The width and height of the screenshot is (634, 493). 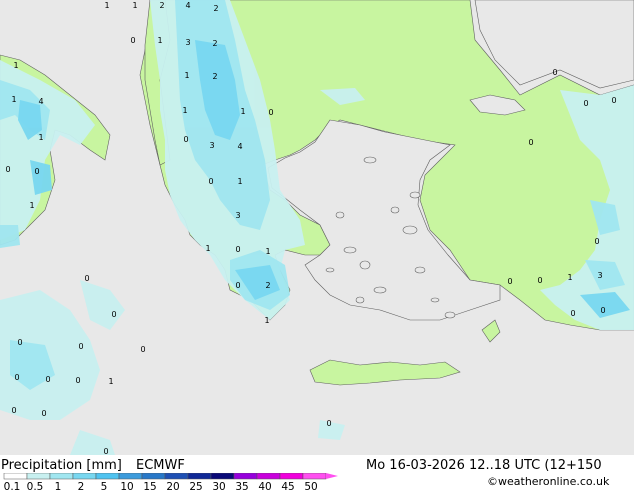 What do you see at coordinates (81, 487) in the screenshot?
I see `scale-tick-label: 2` at bounding box center [81, 487].